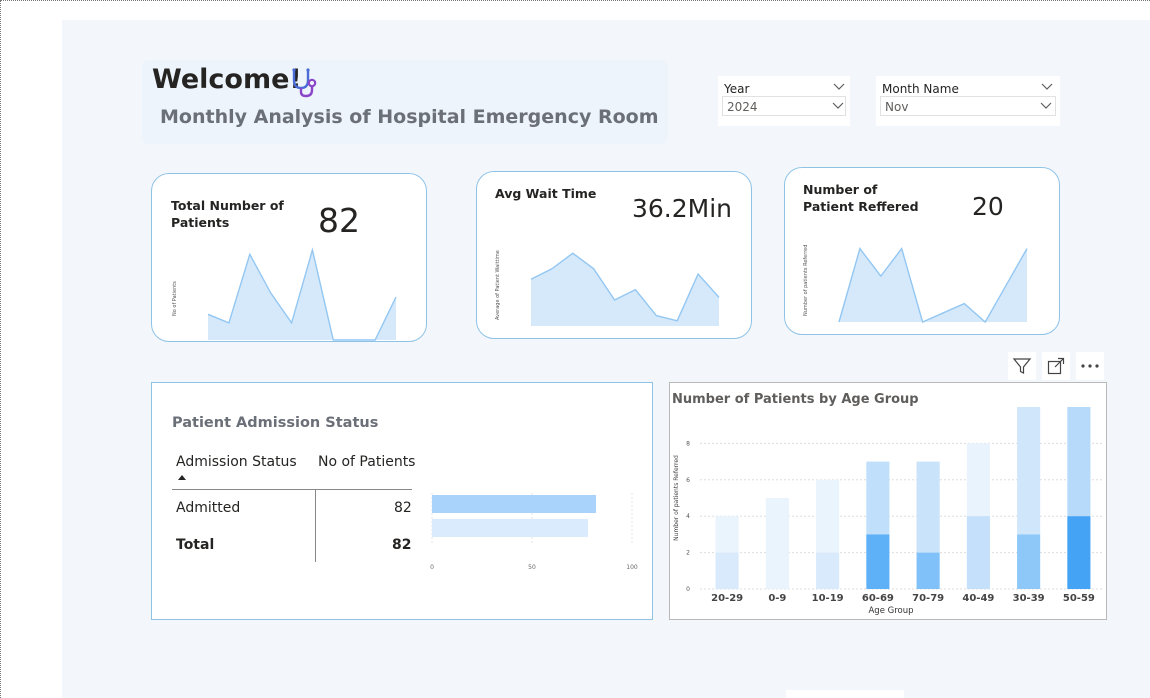 This screenshot has height=698, width=1150. What do you see at coordinates (175, 298) in the screenshot?
I see `axis-label: No of Patients` at bounding box center [175, 298].